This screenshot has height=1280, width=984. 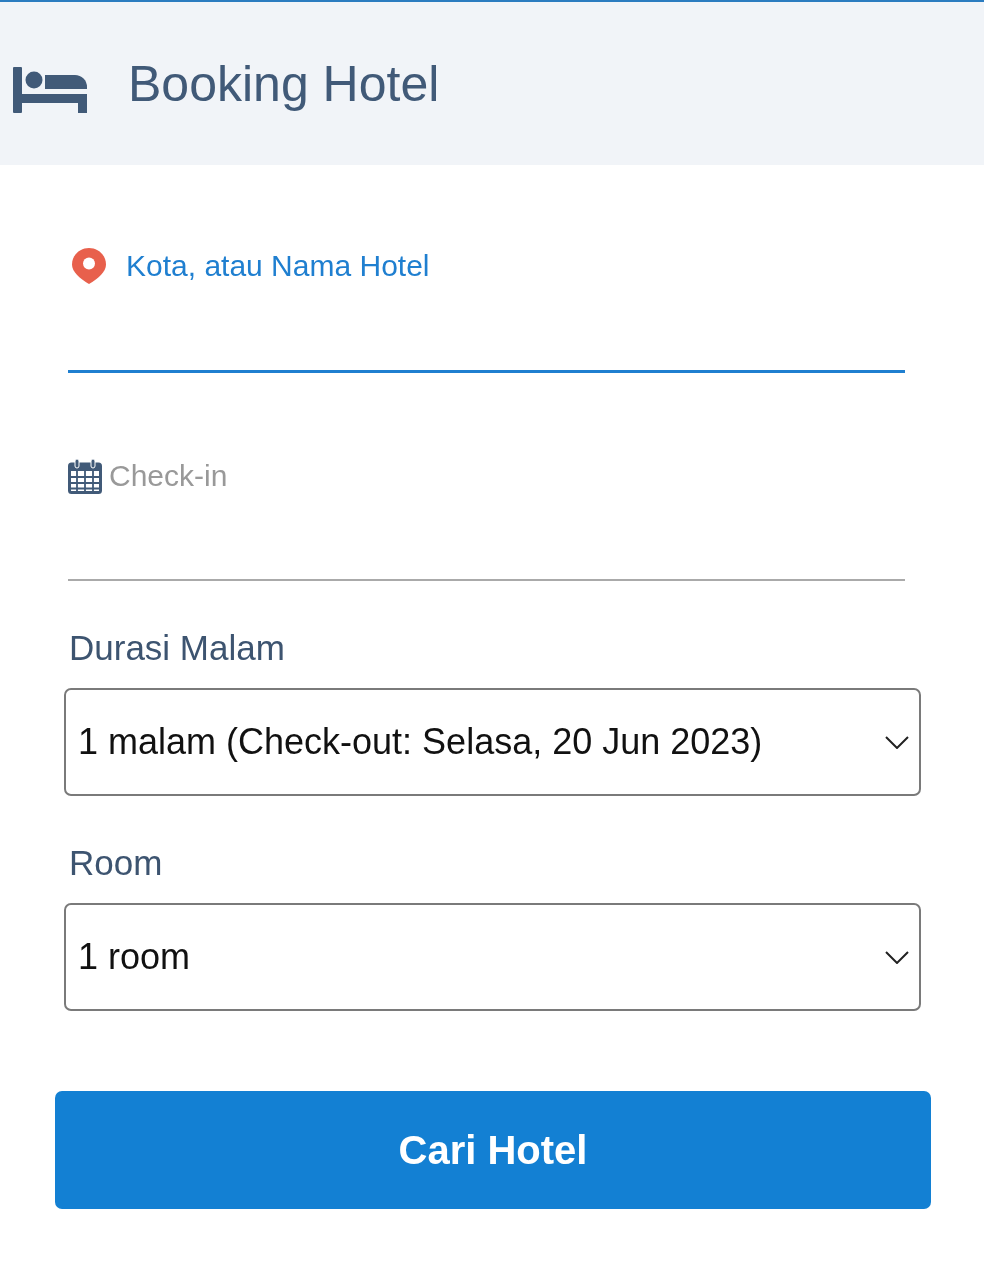 I want to click on destination-field: Kota, atau Nama Hotel, so click(x=486, y=310).